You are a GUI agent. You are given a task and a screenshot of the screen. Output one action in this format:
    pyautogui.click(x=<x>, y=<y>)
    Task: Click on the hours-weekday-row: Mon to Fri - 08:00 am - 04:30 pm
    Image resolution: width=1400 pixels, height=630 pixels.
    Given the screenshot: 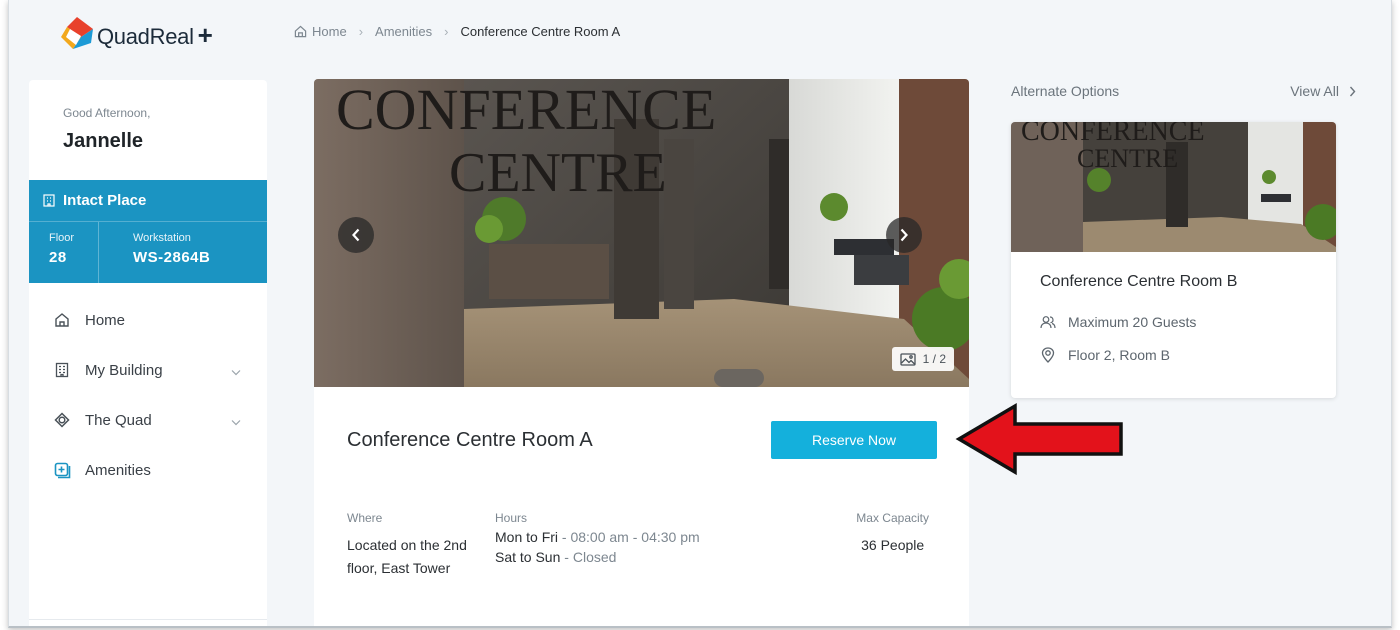 What is the action you would take?
    pyautogui.click(x=597, y=537)
    